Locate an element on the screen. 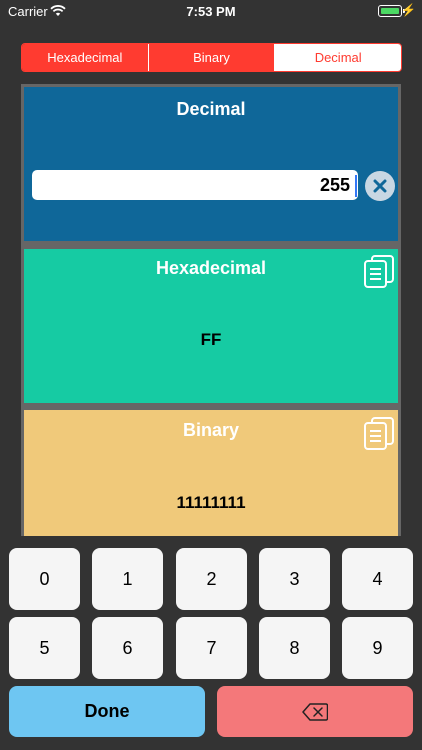 The width and height of the screenshot is (422, 750). base-segmented-control: Hexadecimal Binary Decimal is located at coordinates (211, 57).